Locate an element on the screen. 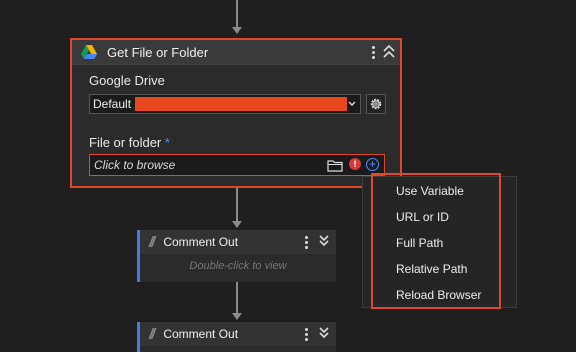 This screenshot has width=576, height=352. add-circle-icon: + is located at coordinates (372, 164).